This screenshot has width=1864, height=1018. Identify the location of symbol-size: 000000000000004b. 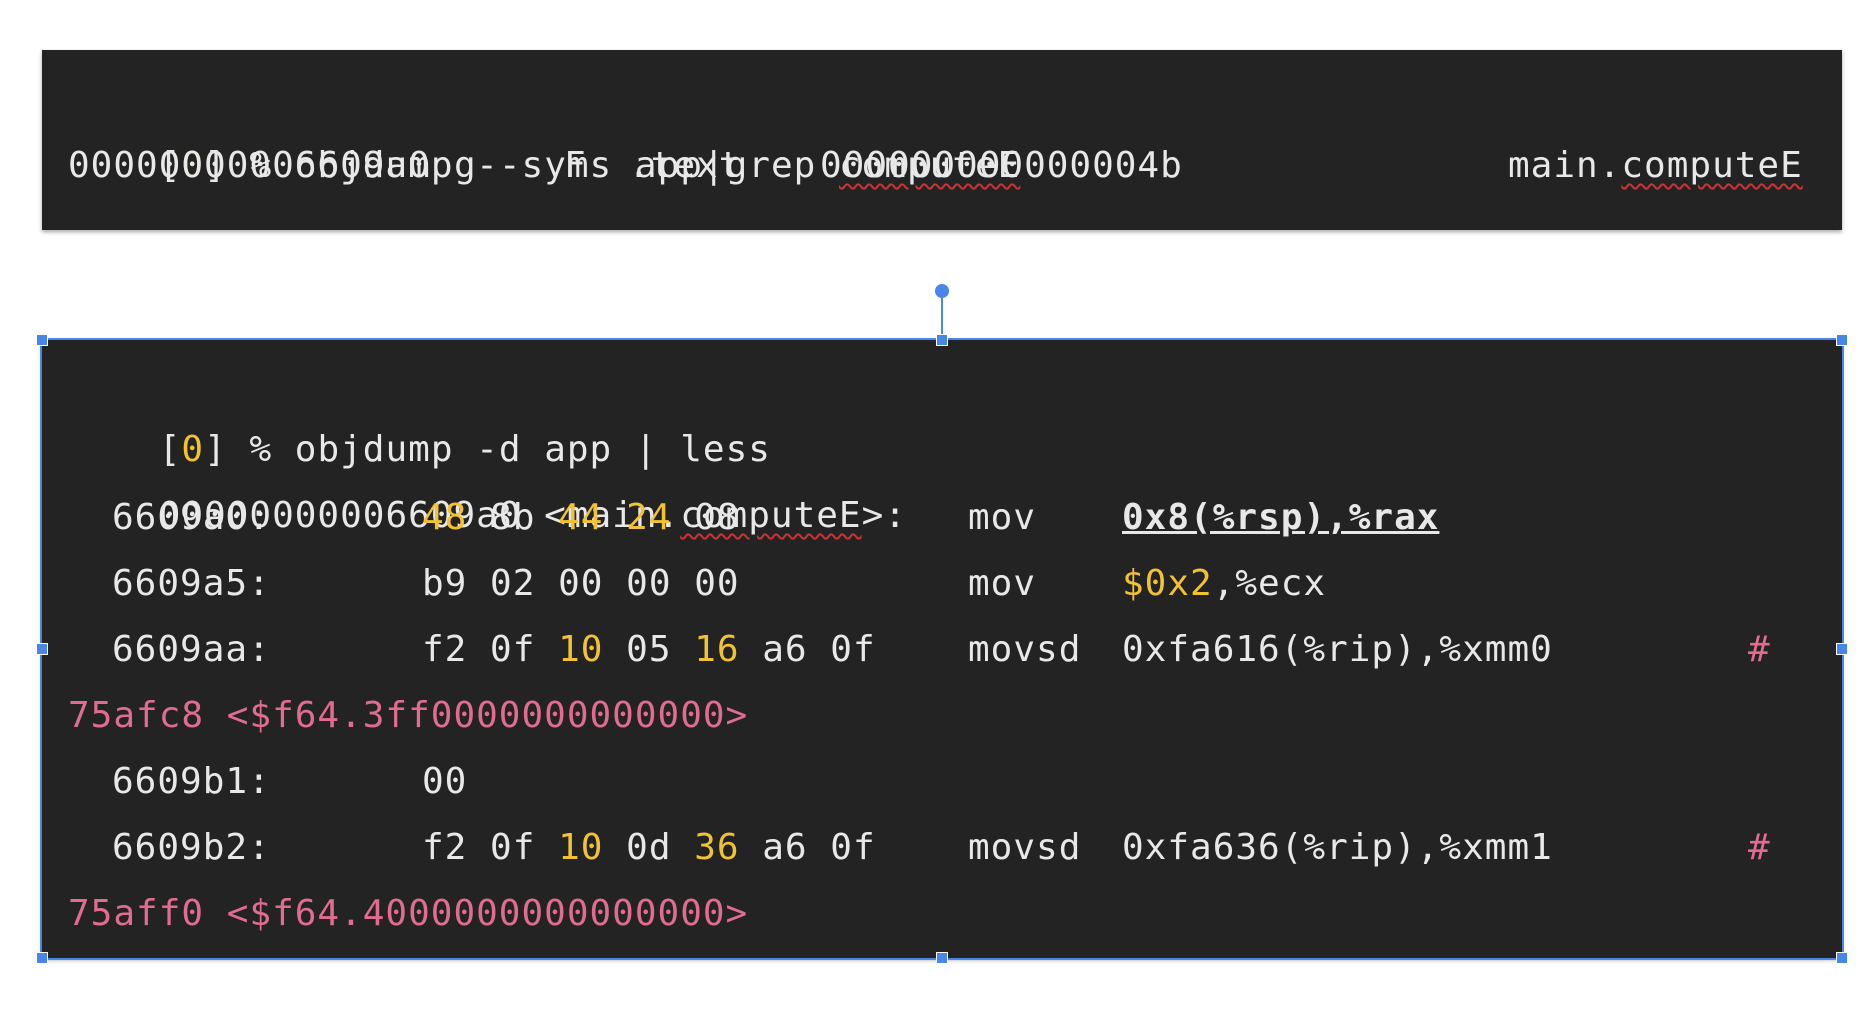
(1001, 165).